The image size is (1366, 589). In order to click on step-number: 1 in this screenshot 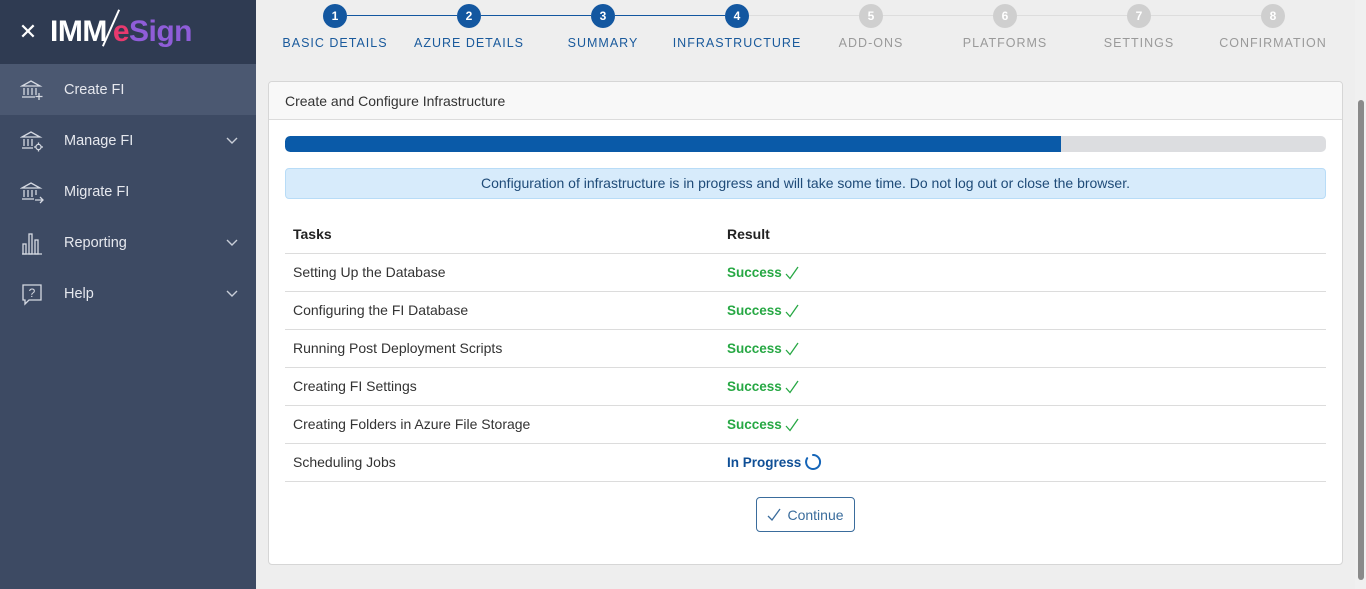, I will do `click(335, 16)`.